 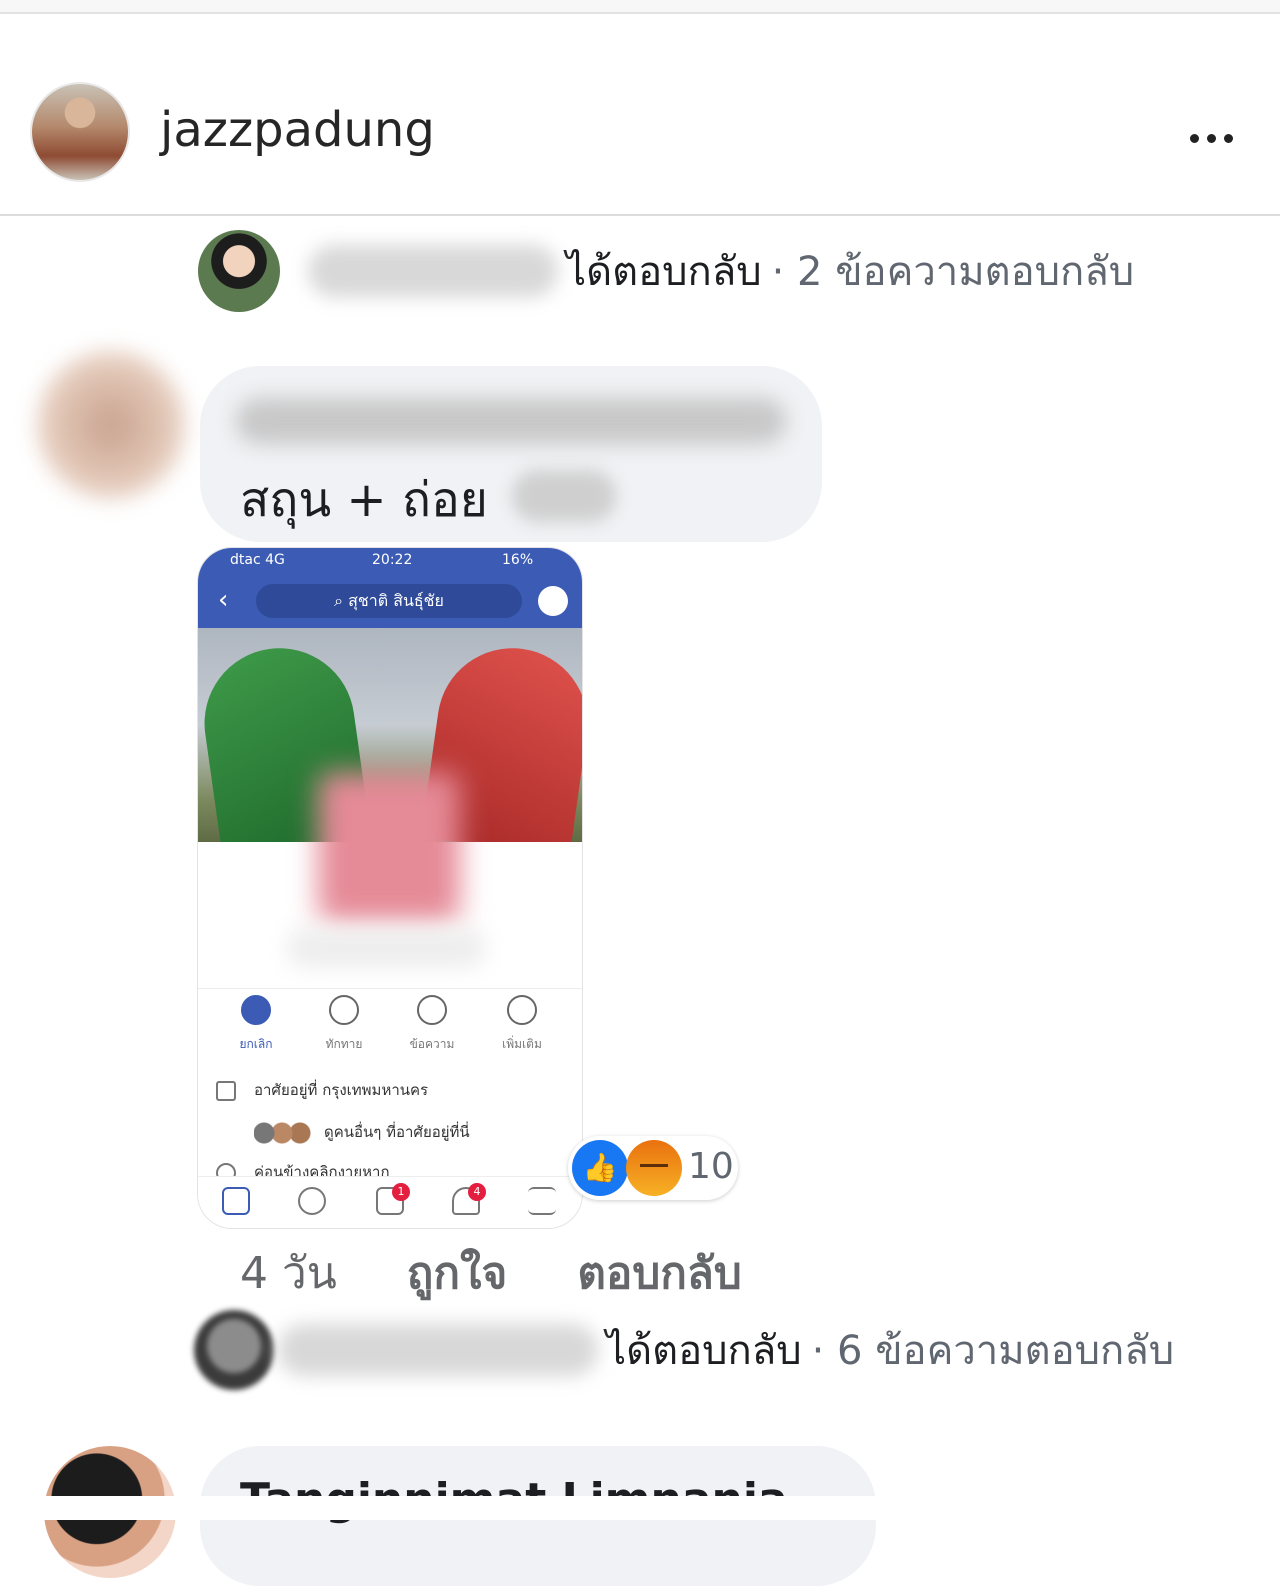 I want to click on like-icon: 👍, so click(x=600, y=1168).